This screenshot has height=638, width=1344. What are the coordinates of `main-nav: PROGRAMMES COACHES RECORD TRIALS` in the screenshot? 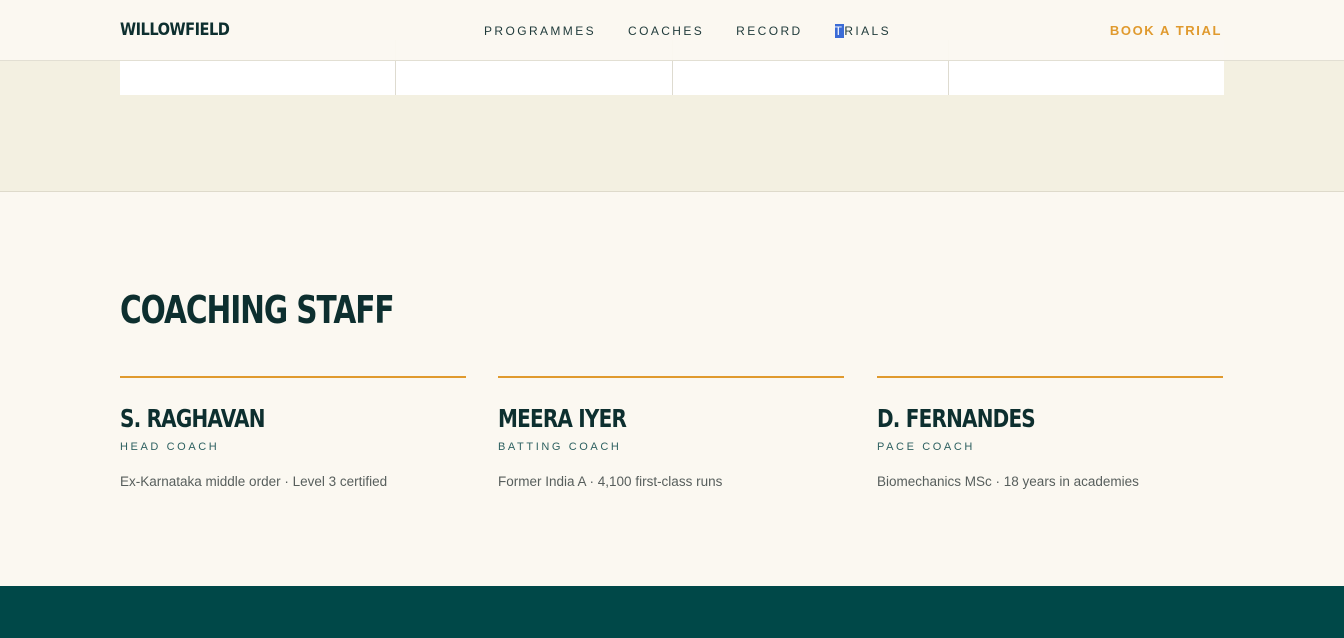 It's located at (687, 31).